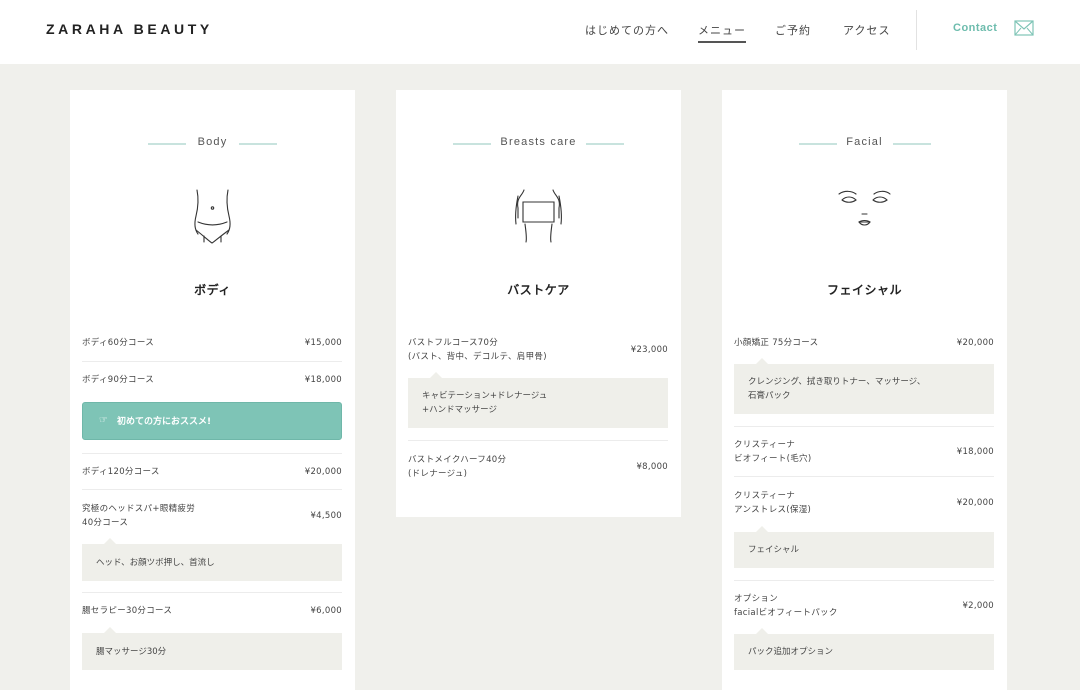 The image size is (1080, 690). What do you see at coordinates (649, 350) in the screenshot?
I see `menu-item-price: ¥23,000` at bounding box center [649, 350].